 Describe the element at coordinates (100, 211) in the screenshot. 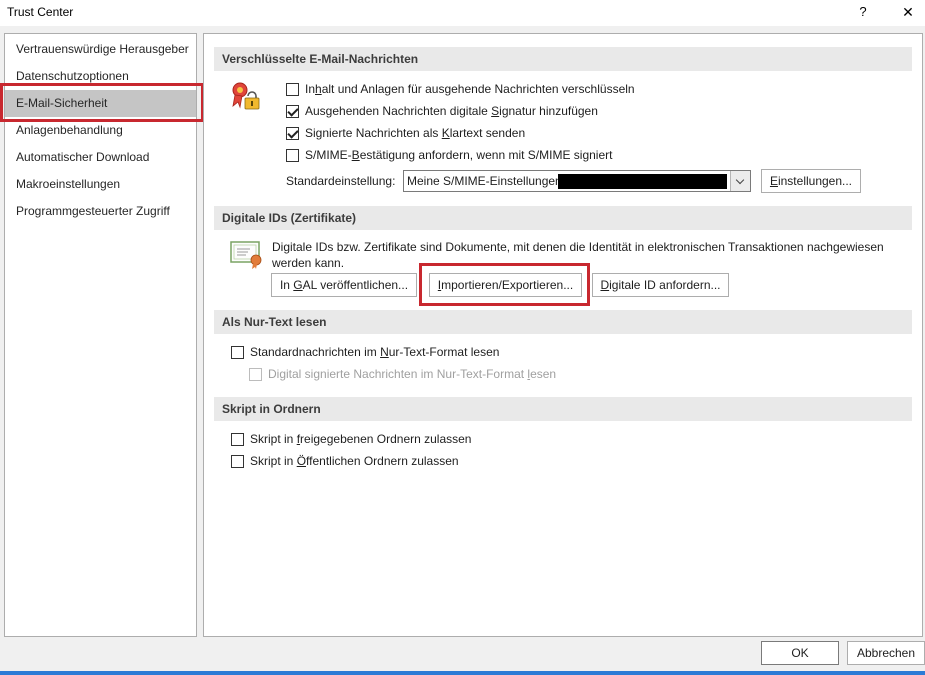

I see `sidebar-item-programmatic-access: Programmgesteuerter Zugriff` at that location.